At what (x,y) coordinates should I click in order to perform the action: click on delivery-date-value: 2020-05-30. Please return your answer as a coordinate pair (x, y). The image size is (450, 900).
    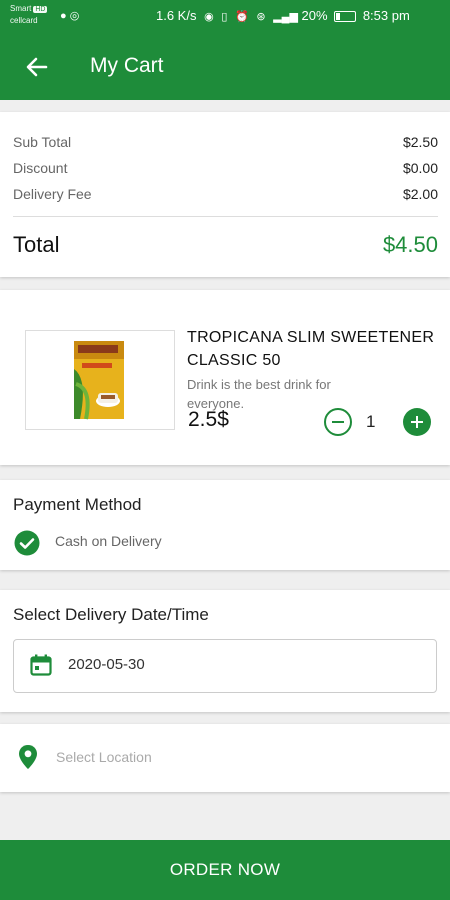
    Looking at the image, I should click on (106, 664).